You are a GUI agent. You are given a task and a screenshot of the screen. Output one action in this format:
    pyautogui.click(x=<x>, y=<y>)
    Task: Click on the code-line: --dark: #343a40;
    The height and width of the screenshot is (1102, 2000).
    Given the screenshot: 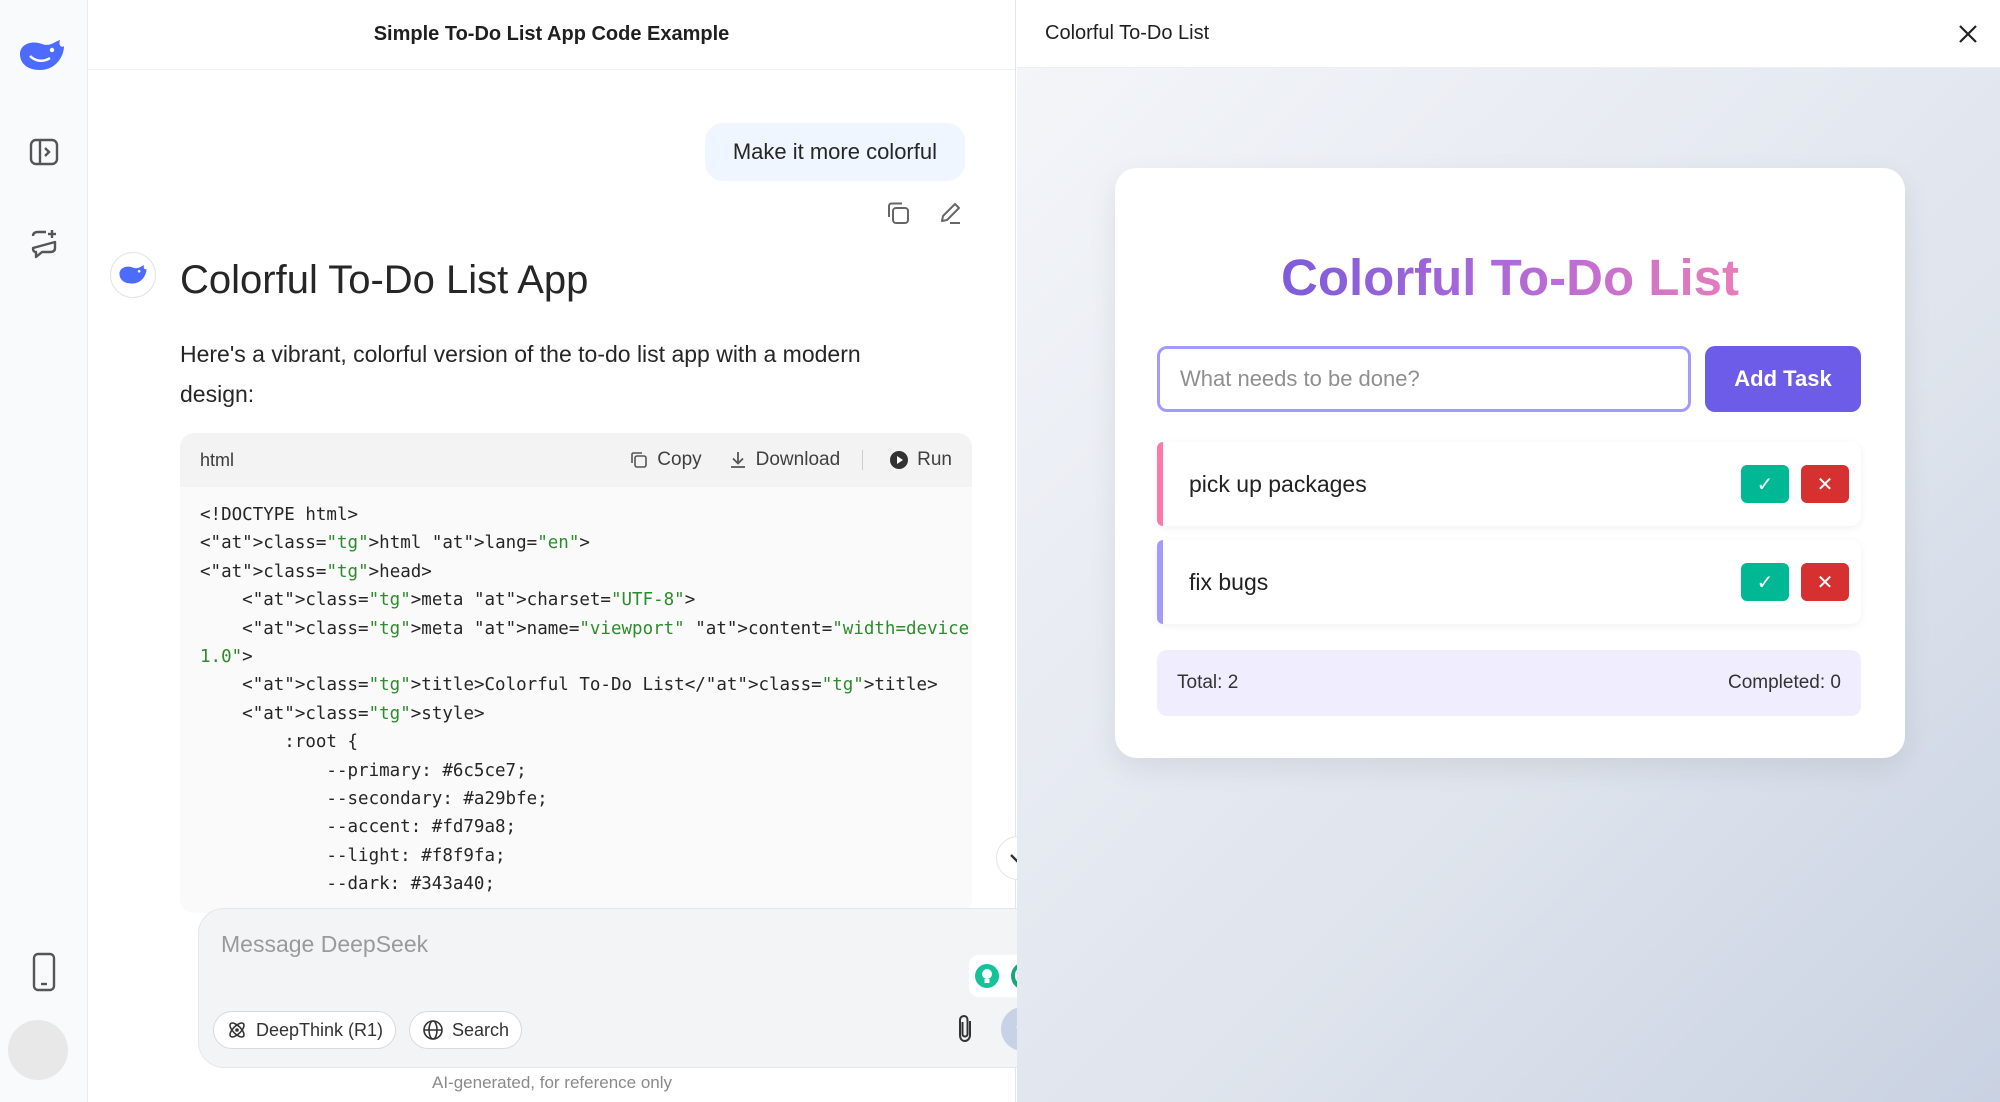 What is the action you would take?
    pyautogui.click(x=348, y=884)
    